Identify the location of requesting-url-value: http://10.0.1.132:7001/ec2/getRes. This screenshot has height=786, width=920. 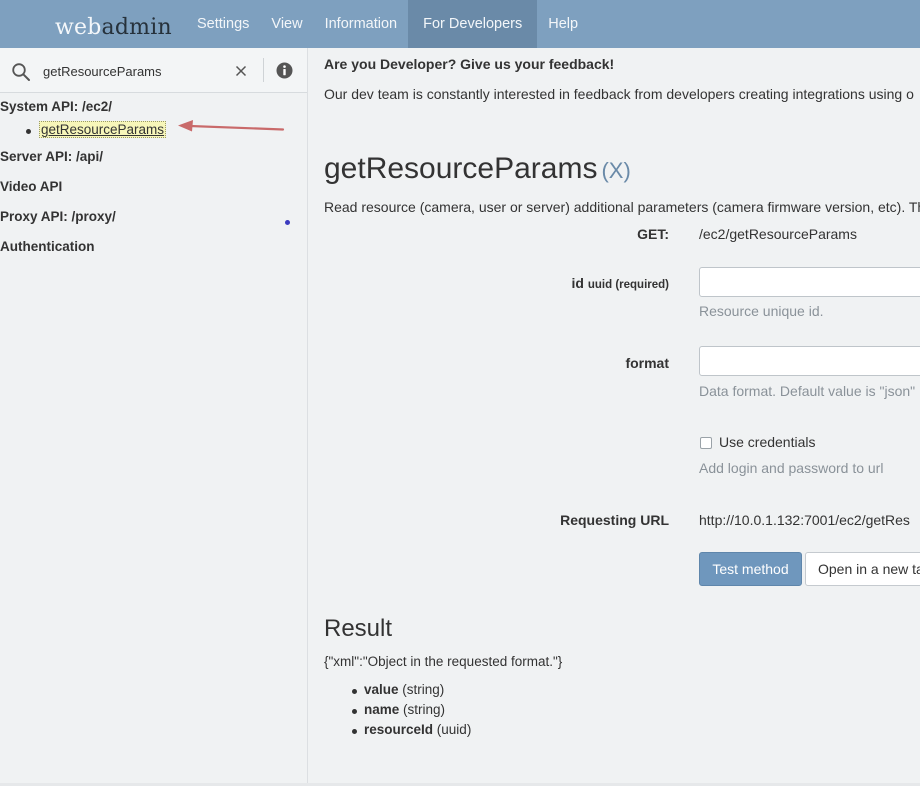
(804, 520).